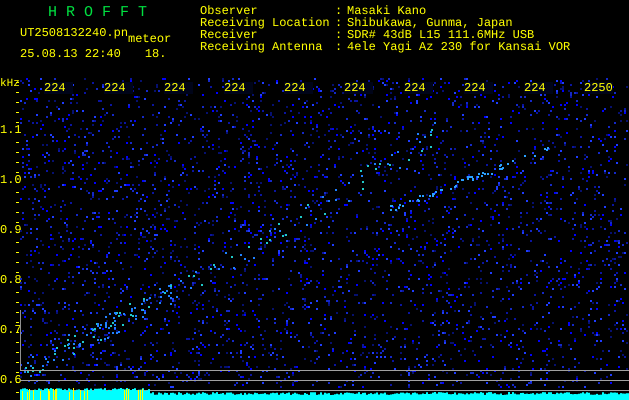  What do you see at coordinates (74, 33) in the screenshot?
I see `file-name: UT2508132240.pn` at bounding box center [74, 33].